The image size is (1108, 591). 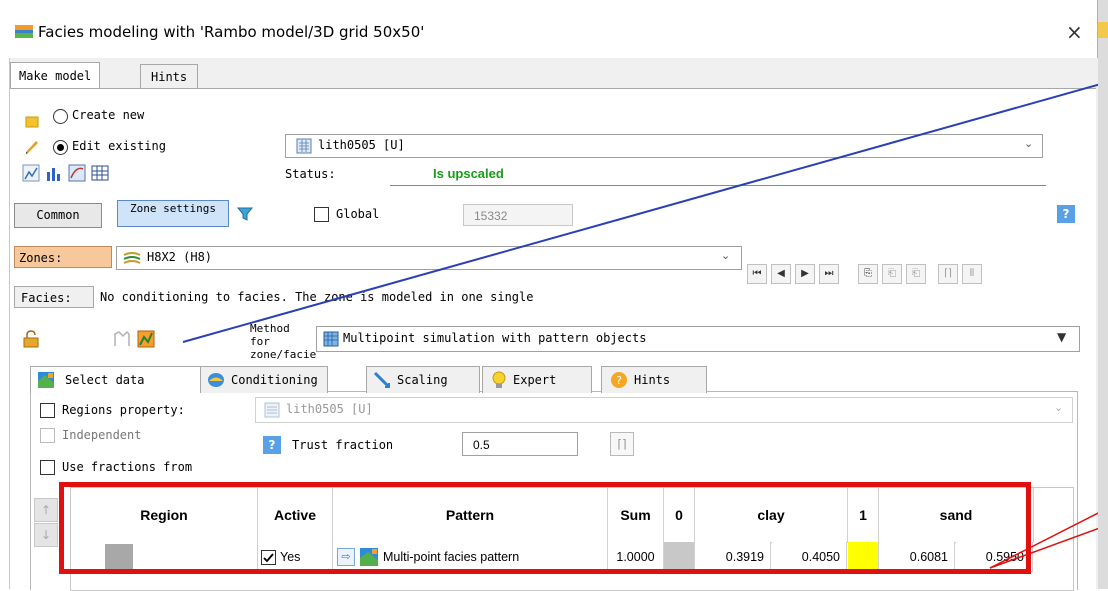 What do you see at coordinates (1103, 30) in the screenshot?
I see `background-window-icon` at bounding box center [1103, 30].